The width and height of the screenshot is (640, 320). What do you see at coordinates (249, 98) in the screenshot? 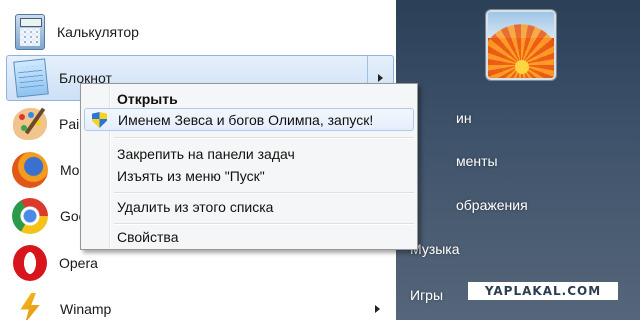
I see `menu-item-open: Открыть` at bounding box center [249, 98].